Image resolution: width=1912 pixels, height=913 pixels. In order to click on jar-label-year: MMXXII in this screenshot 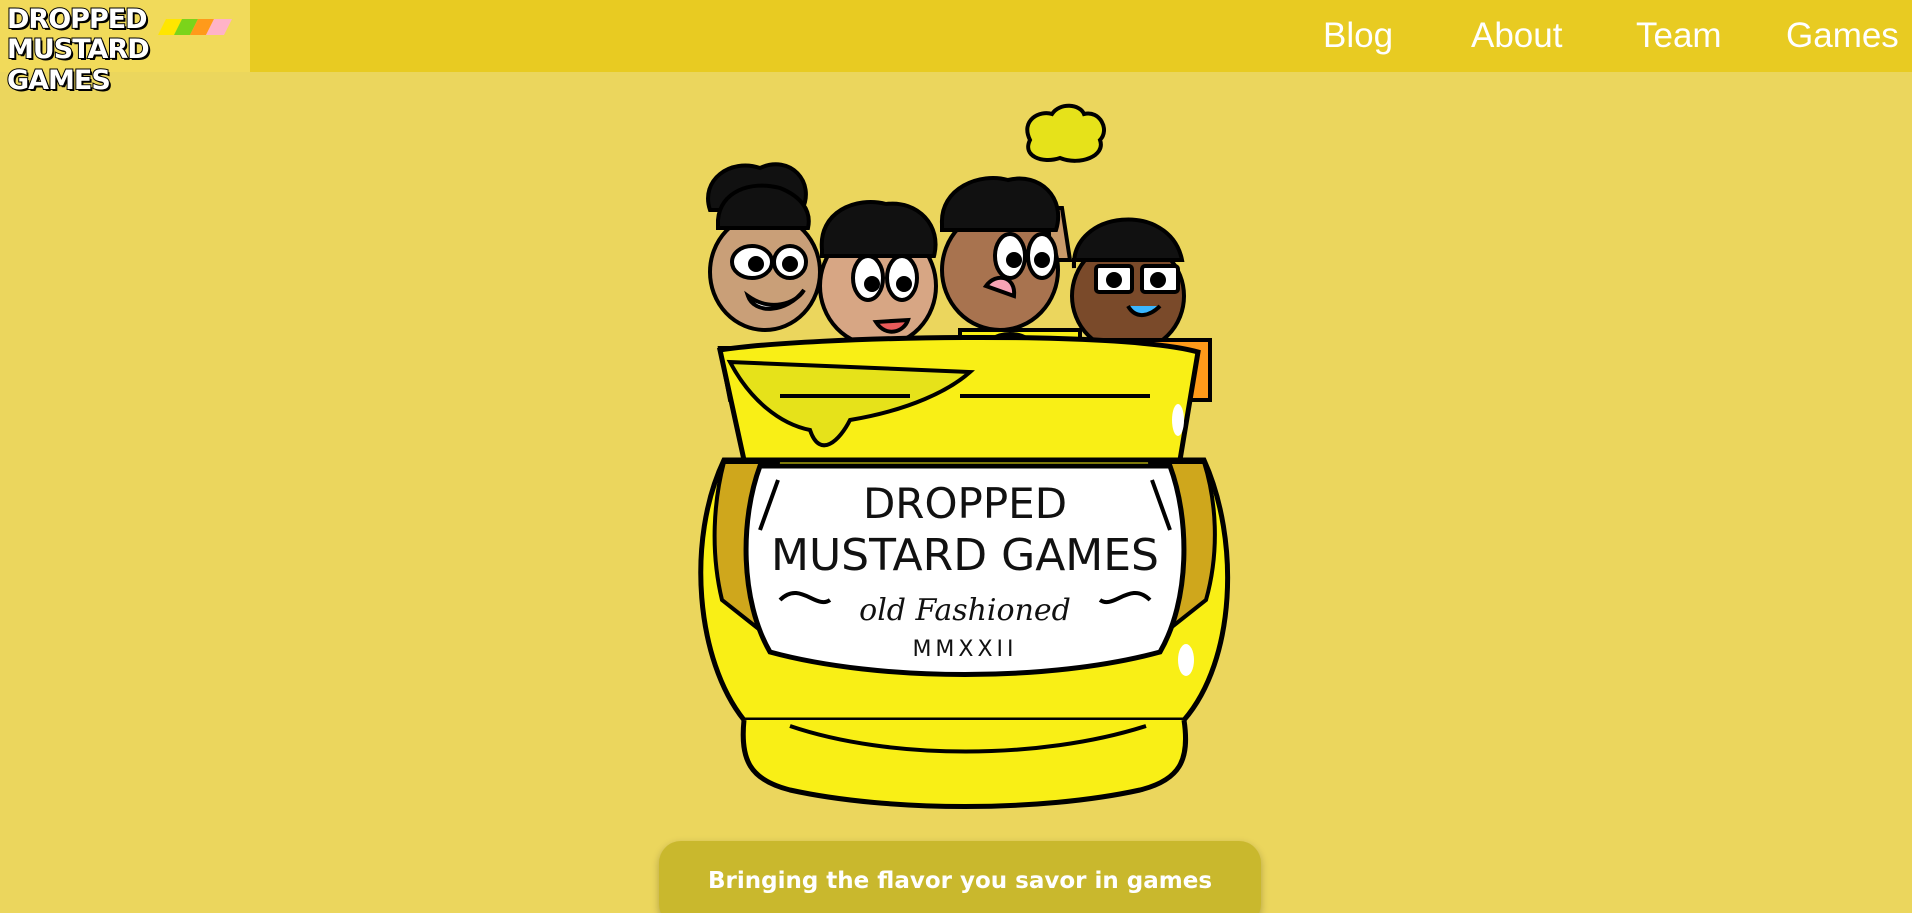, I will do `click(964, 649)`.